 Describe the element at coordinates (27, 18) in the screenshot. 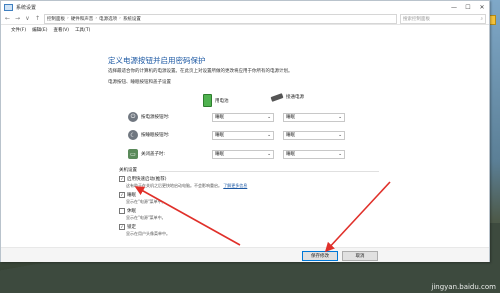

I see `recent-chevron-icon: ∨` at that location.